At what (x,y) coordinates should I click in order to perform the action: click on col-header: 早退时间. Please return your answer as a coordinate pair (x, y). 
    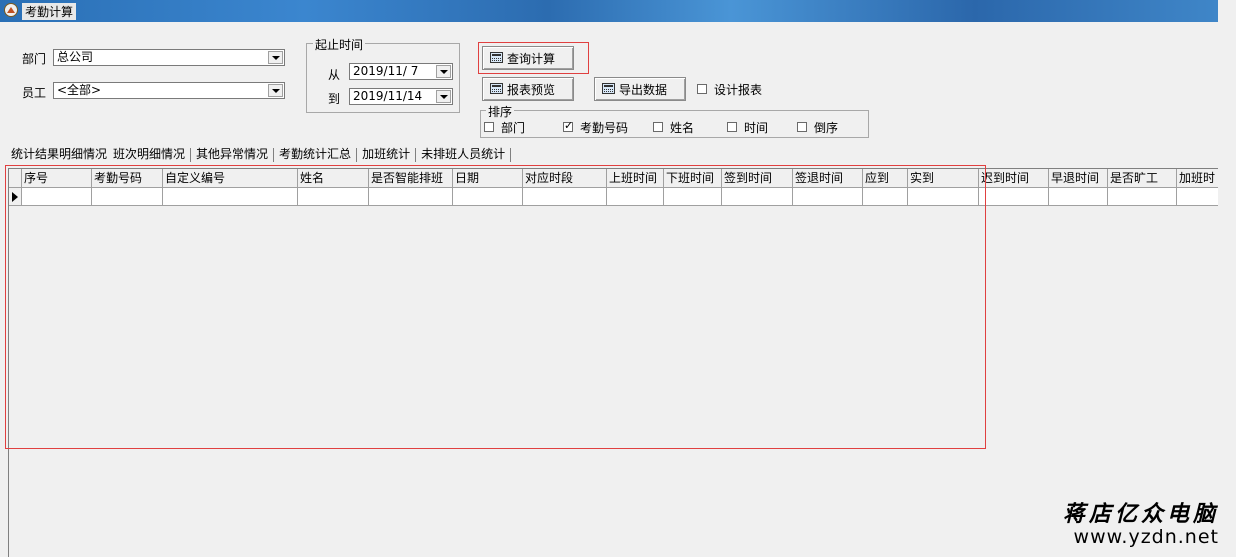
    Looking at the image, I should click on (1078, 178).